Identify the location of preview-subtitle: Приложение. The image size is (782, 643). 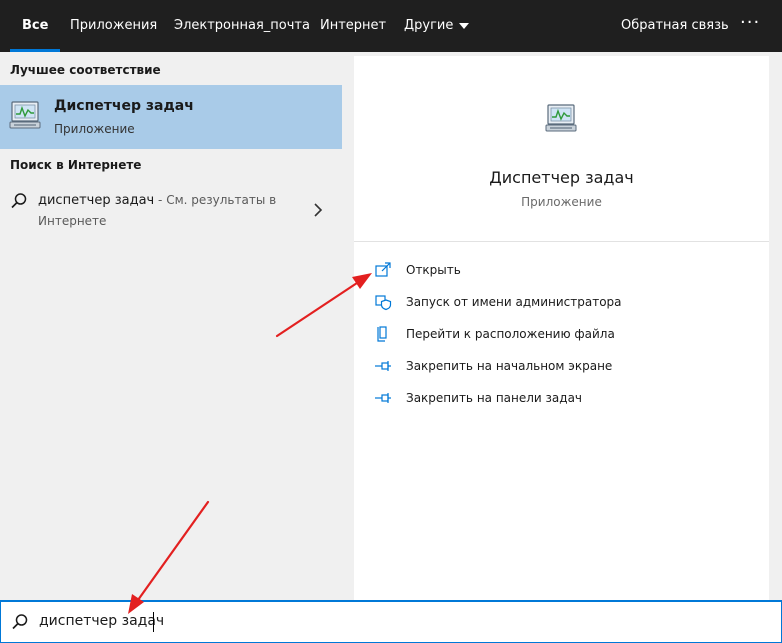
(561, 202).